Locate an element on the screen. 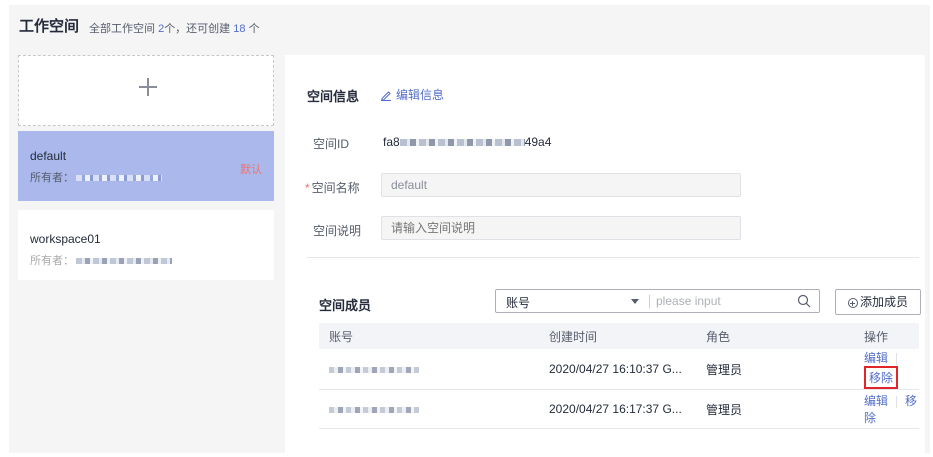  summary-mid: 个，还可创建 is located at coordinates (197, 29).